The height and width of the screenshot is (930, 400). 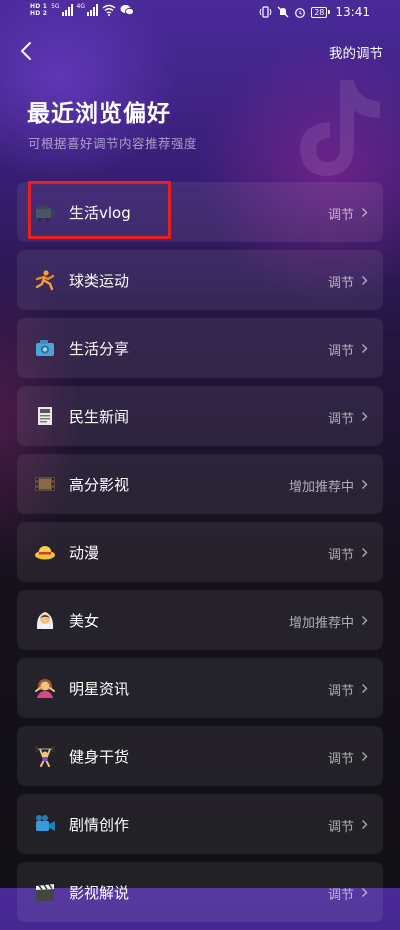 What do you see at coordinates (200, 552) in the screenshot?
I see `list-item: 动漫 调节` at bounding box center [200, 552].